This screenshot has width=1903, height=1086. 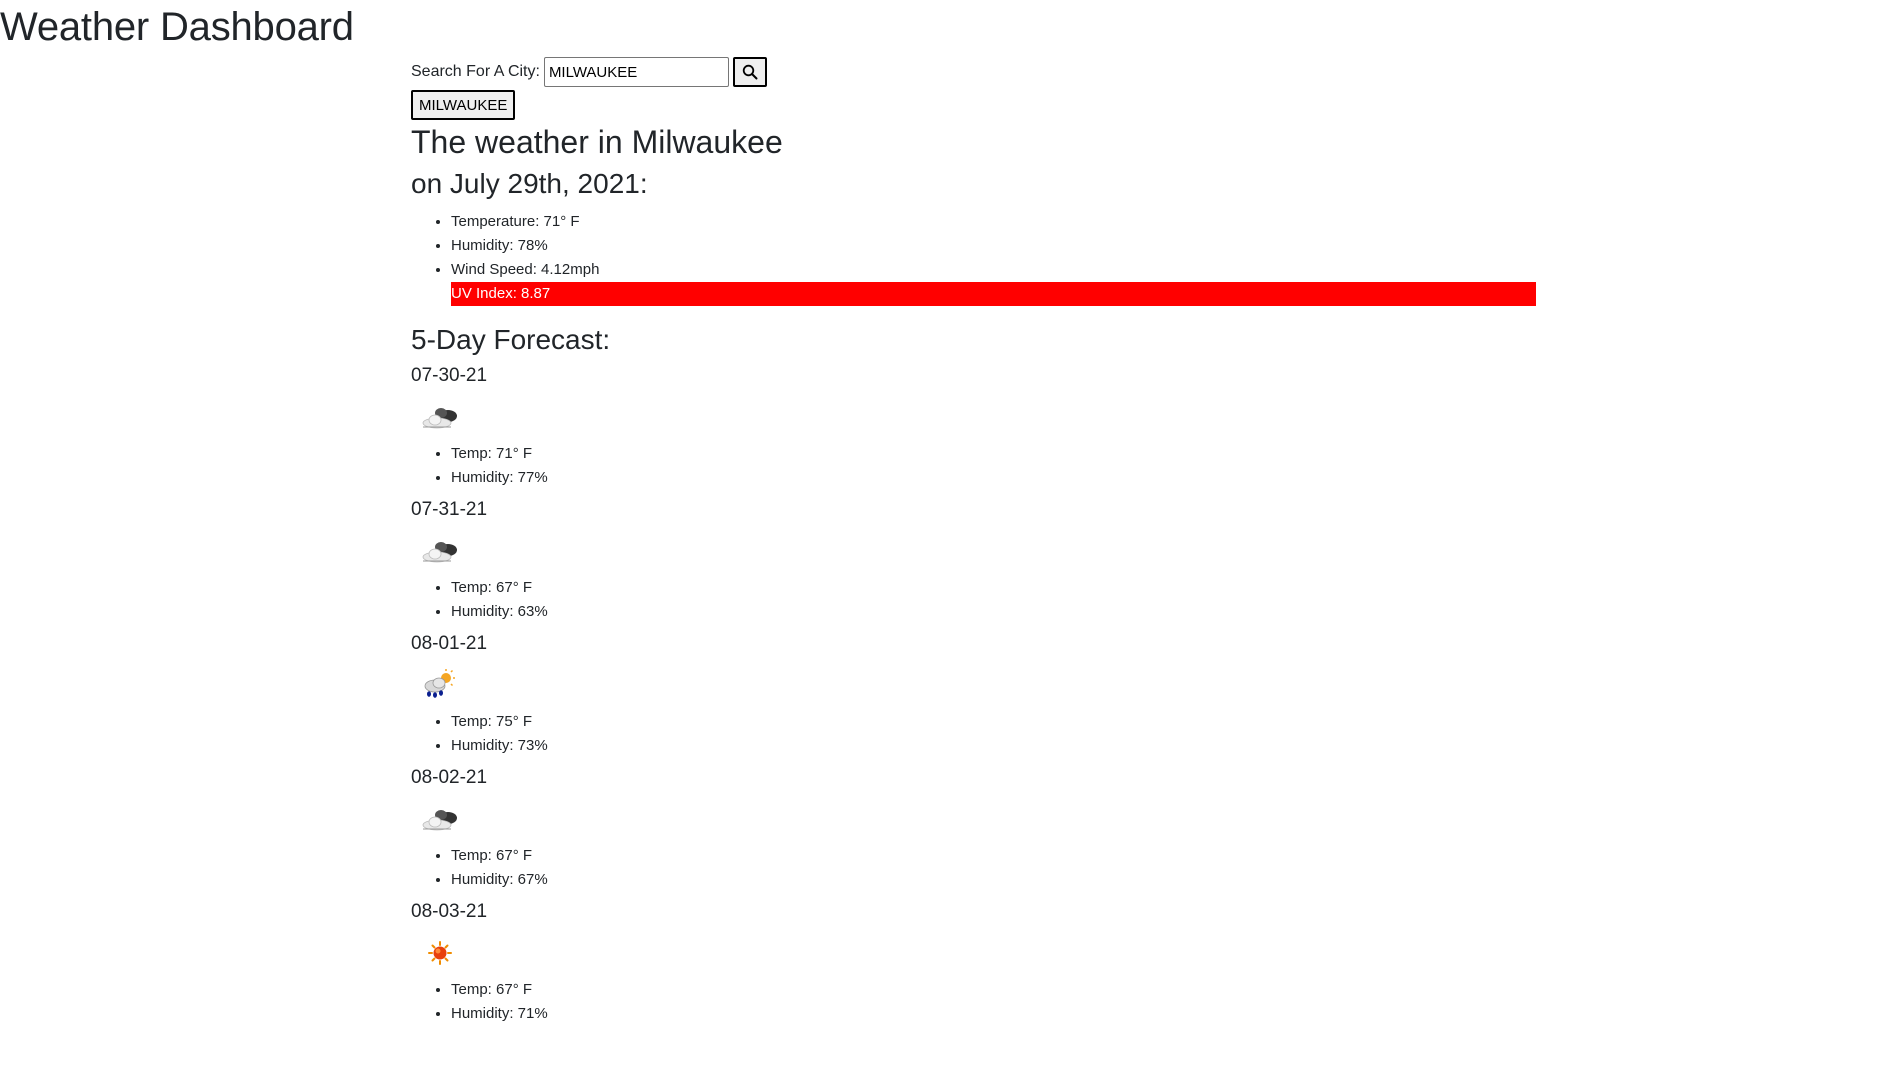 I want to click on search-form: Search For A City:, so click(x=976, y=72).